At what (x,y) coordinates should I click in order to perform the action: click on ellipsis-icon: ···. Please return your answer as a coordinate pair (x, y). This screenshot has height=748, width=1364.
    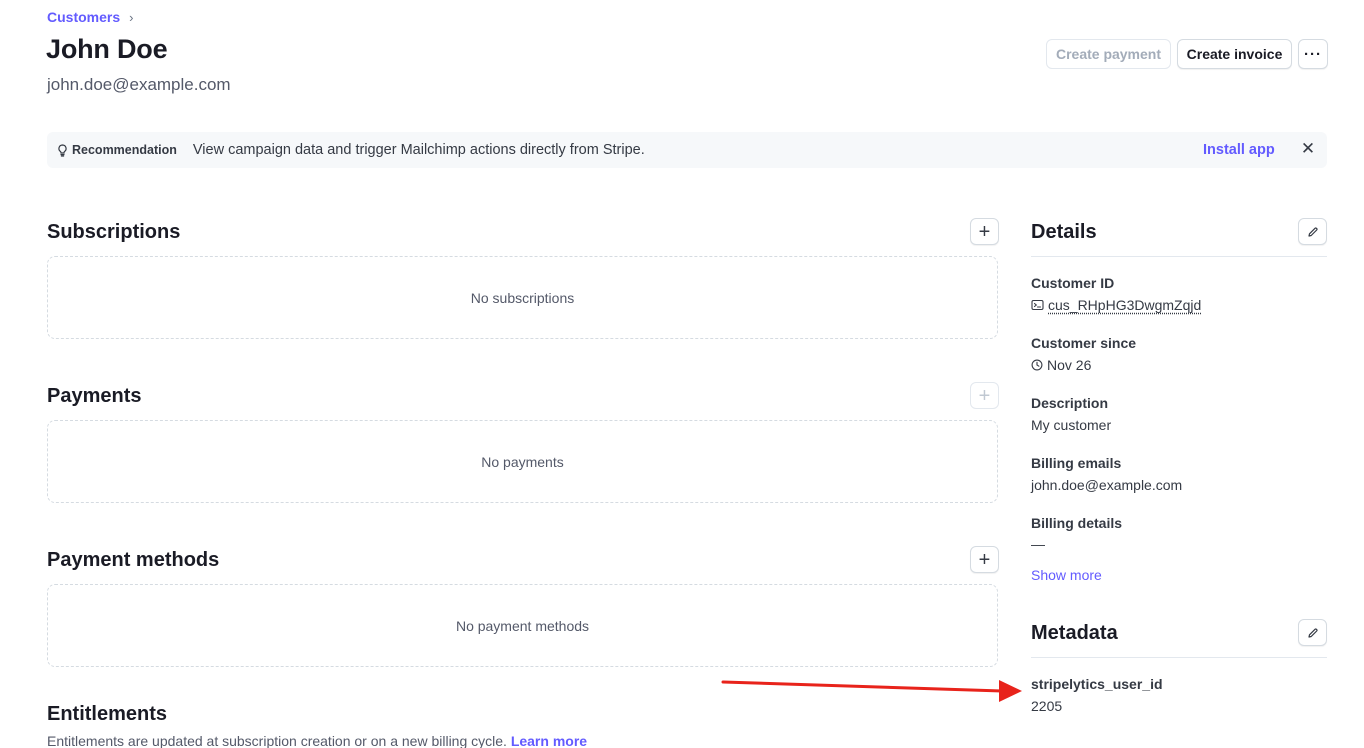
    Looking at the image, I should click on (1313, 54).